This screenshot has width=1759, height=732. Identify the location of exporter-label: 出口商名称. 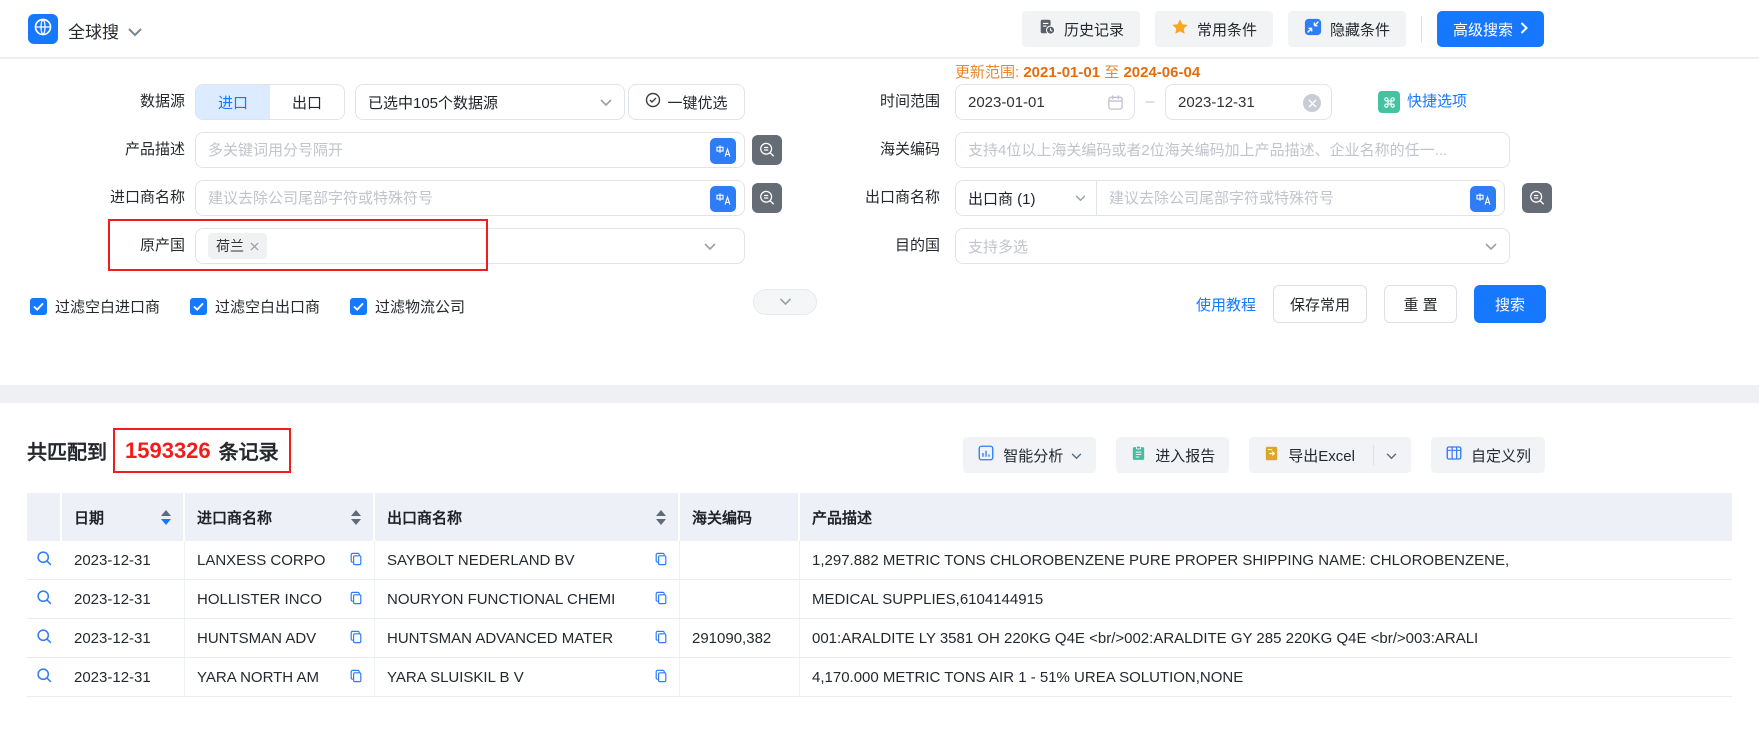
(902, 197).